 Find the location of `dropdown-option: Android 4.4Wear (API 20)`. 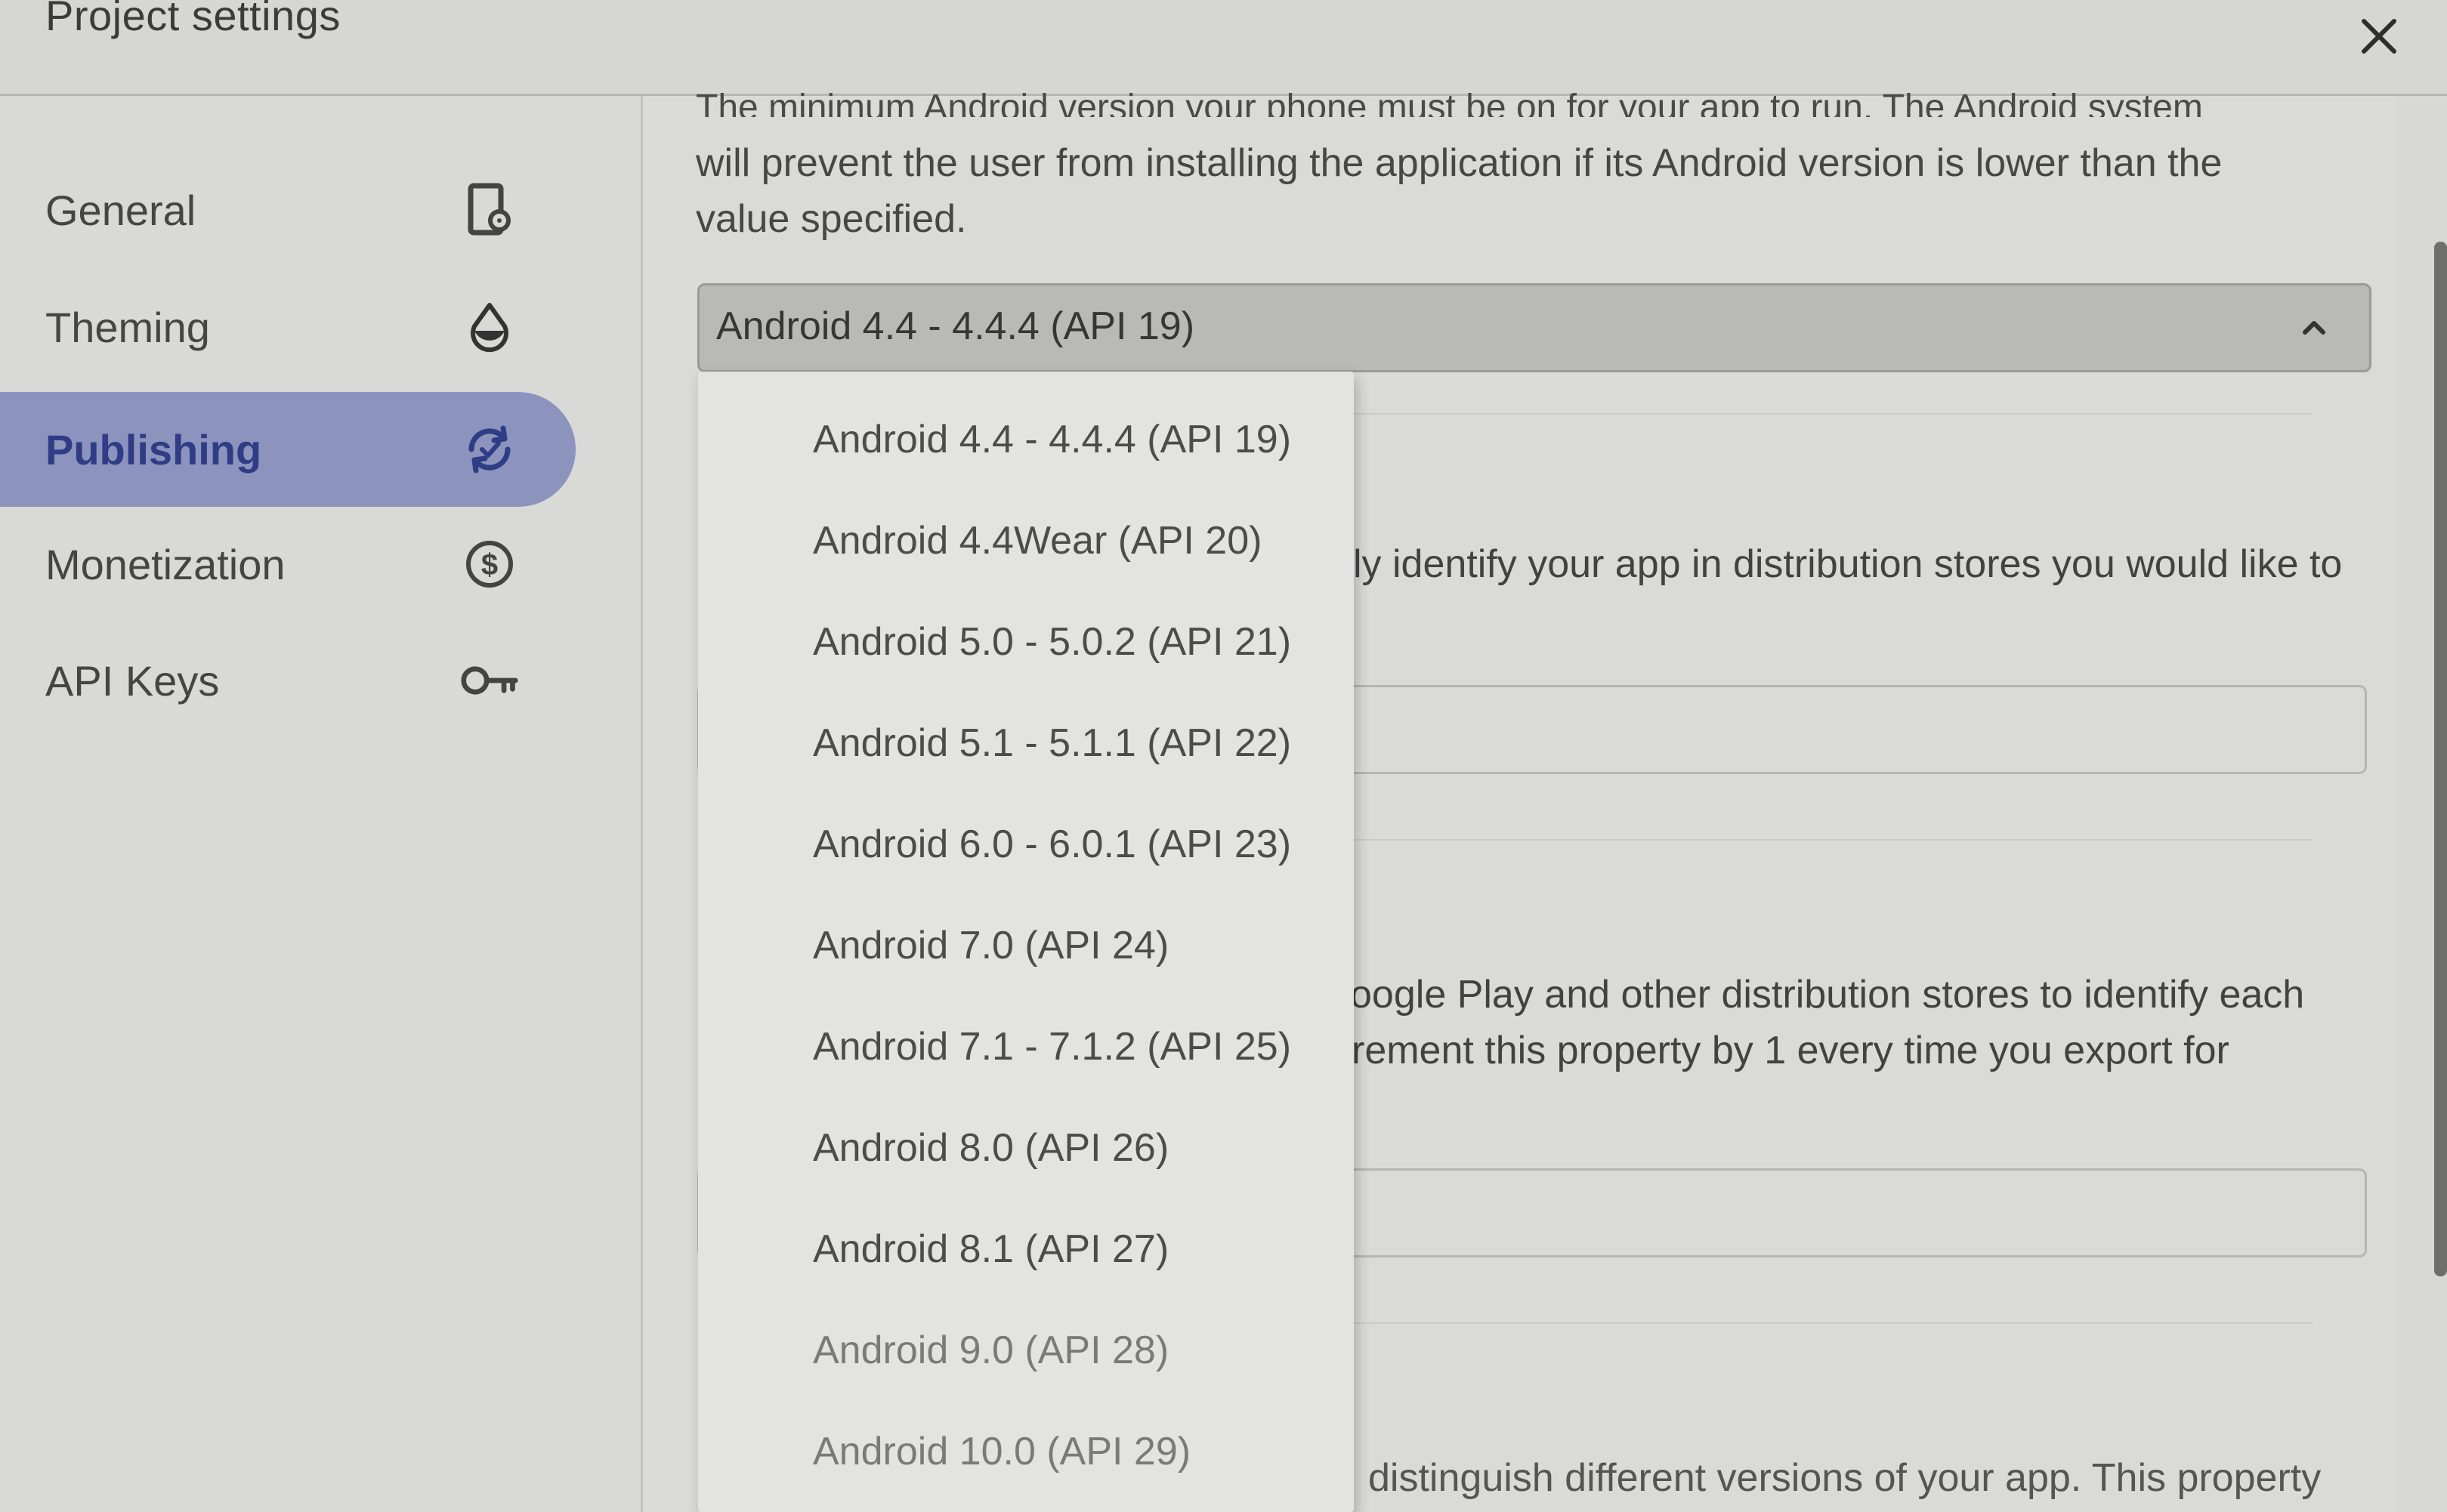

dropdown-option: Android 4.4Wear (API 20) is located at coordinates (1037, 540).